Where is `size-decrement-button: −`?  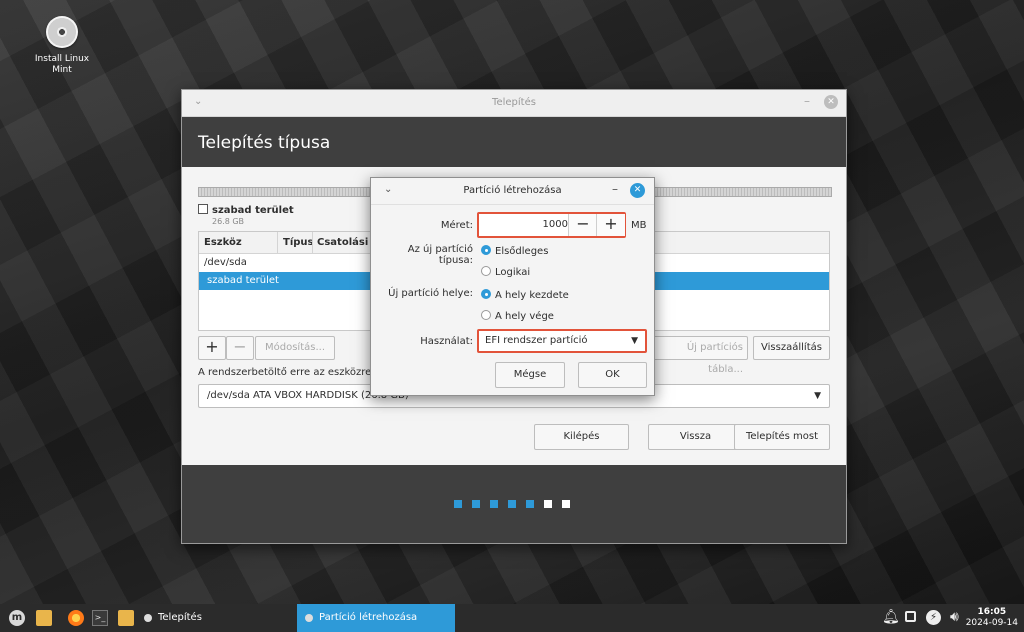 size-decrement-button: − is located at coordinates (582, 225).